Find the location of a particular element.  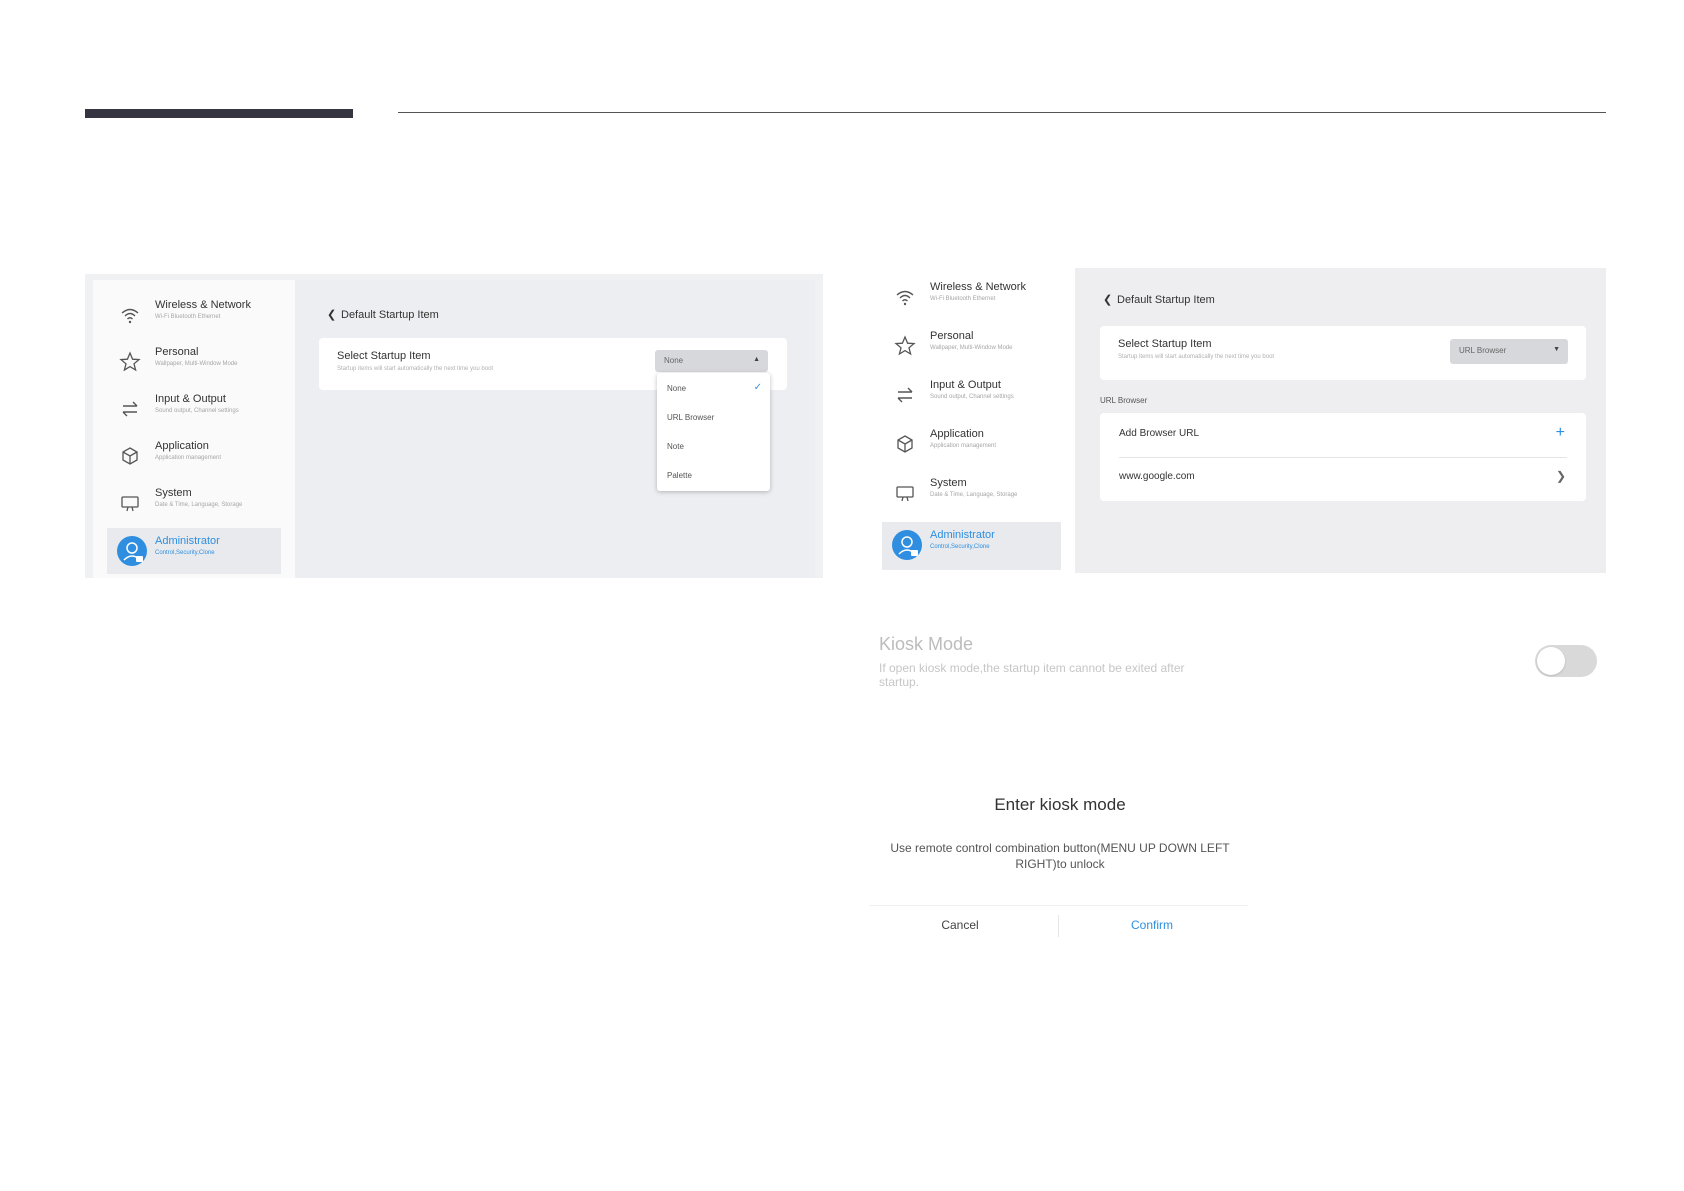

toggle-knob is located at coordinates (1551, 661).